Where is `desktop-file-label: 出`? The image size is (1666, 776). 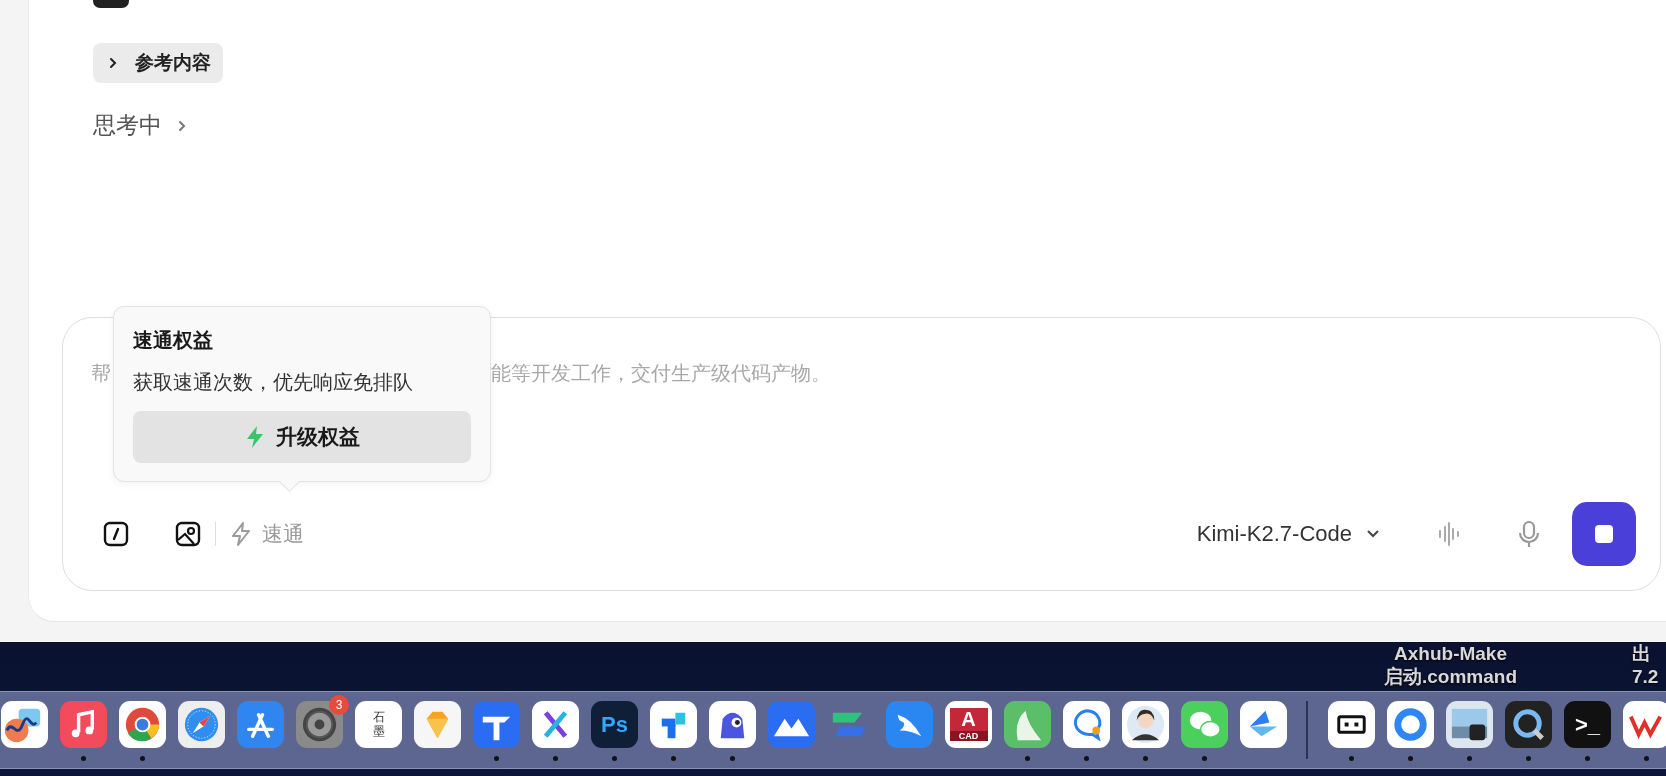 desktop-file-label: 出 is located at coordinates (1641, 653).